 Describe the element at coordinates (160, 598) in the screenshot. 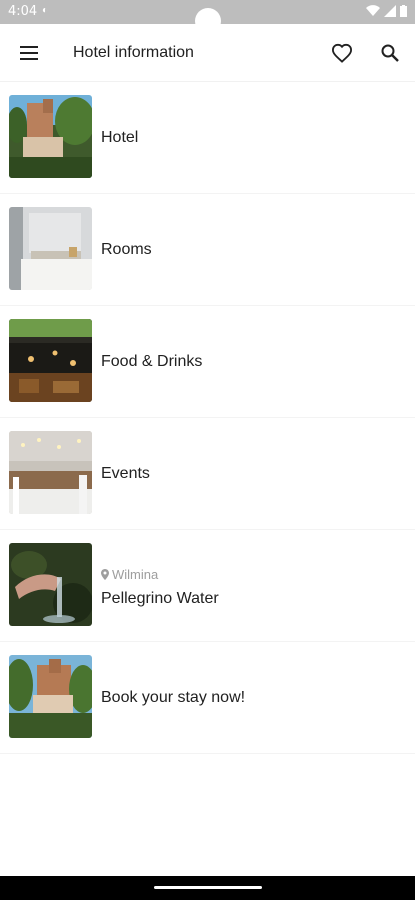

I see `item-label: Pellegrino Water` at that location.